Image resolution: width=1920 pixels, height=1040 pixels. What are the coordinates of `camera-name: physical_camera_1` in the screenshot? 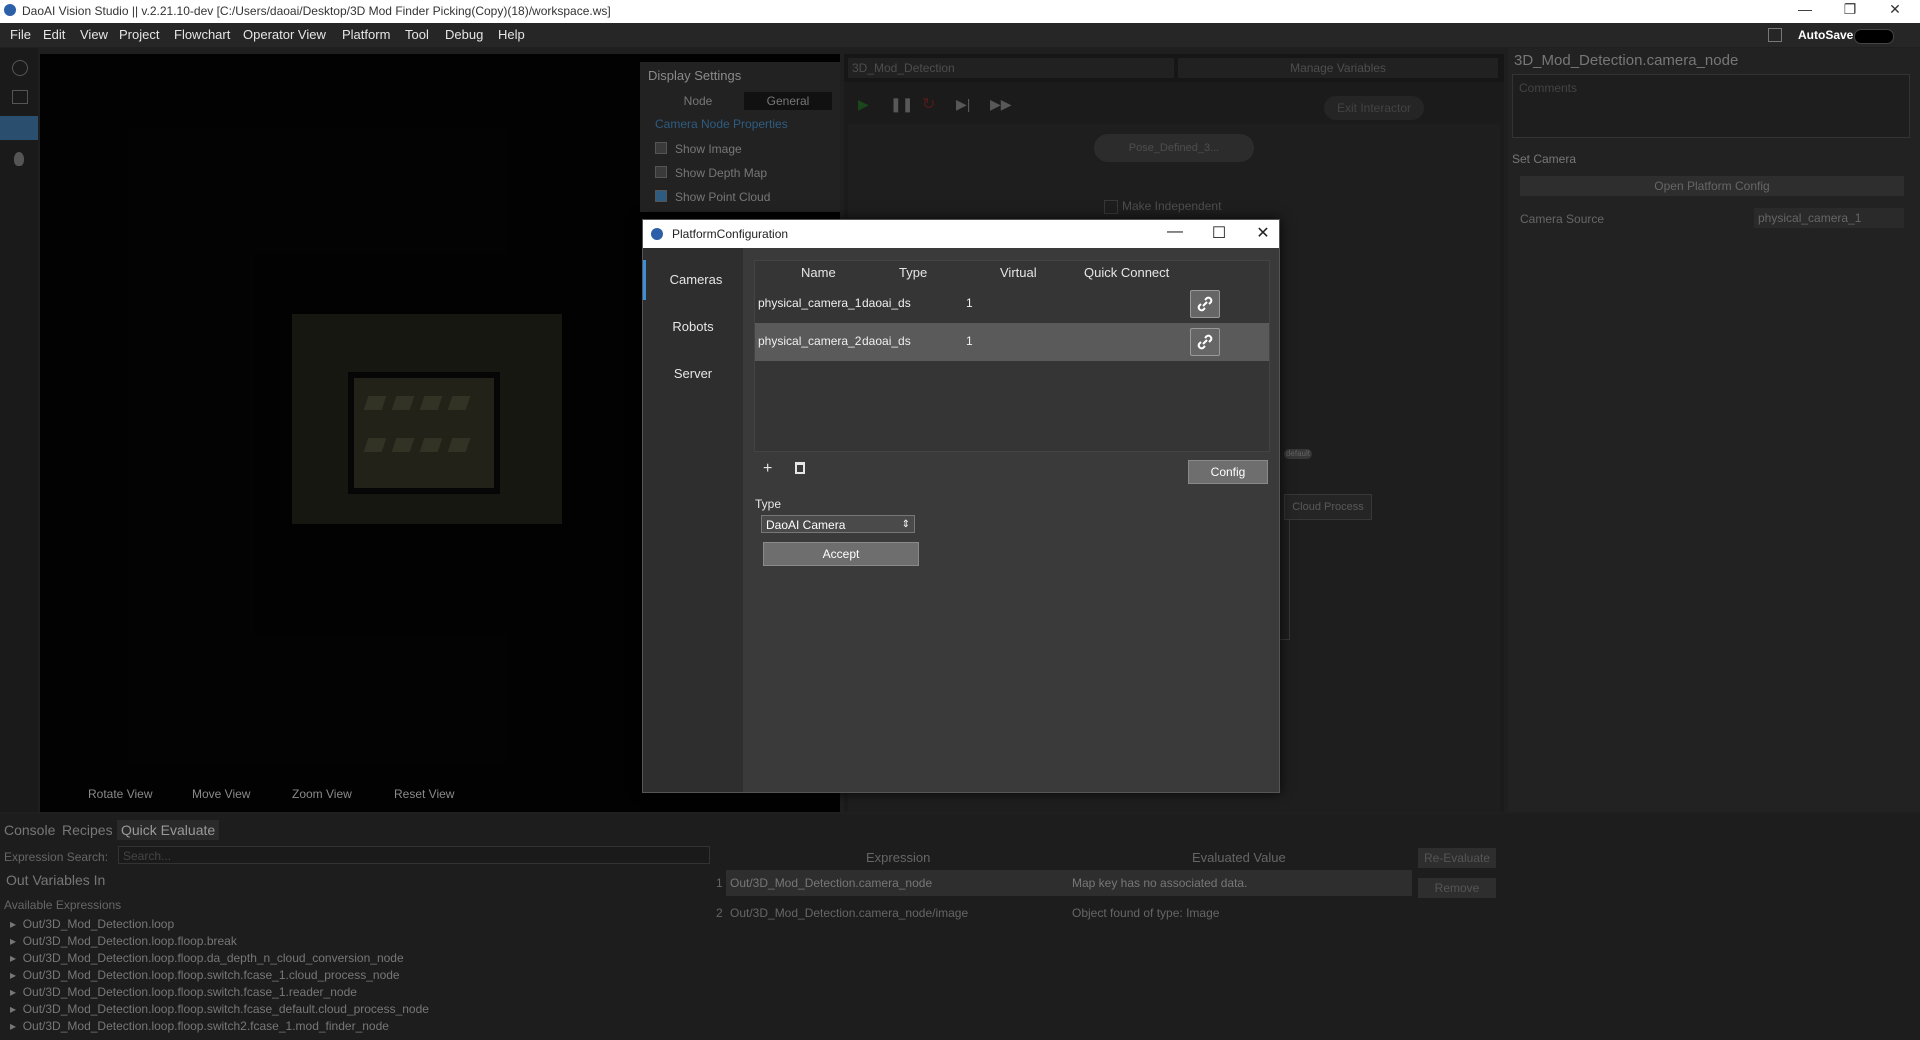 It's located at (810, 303).